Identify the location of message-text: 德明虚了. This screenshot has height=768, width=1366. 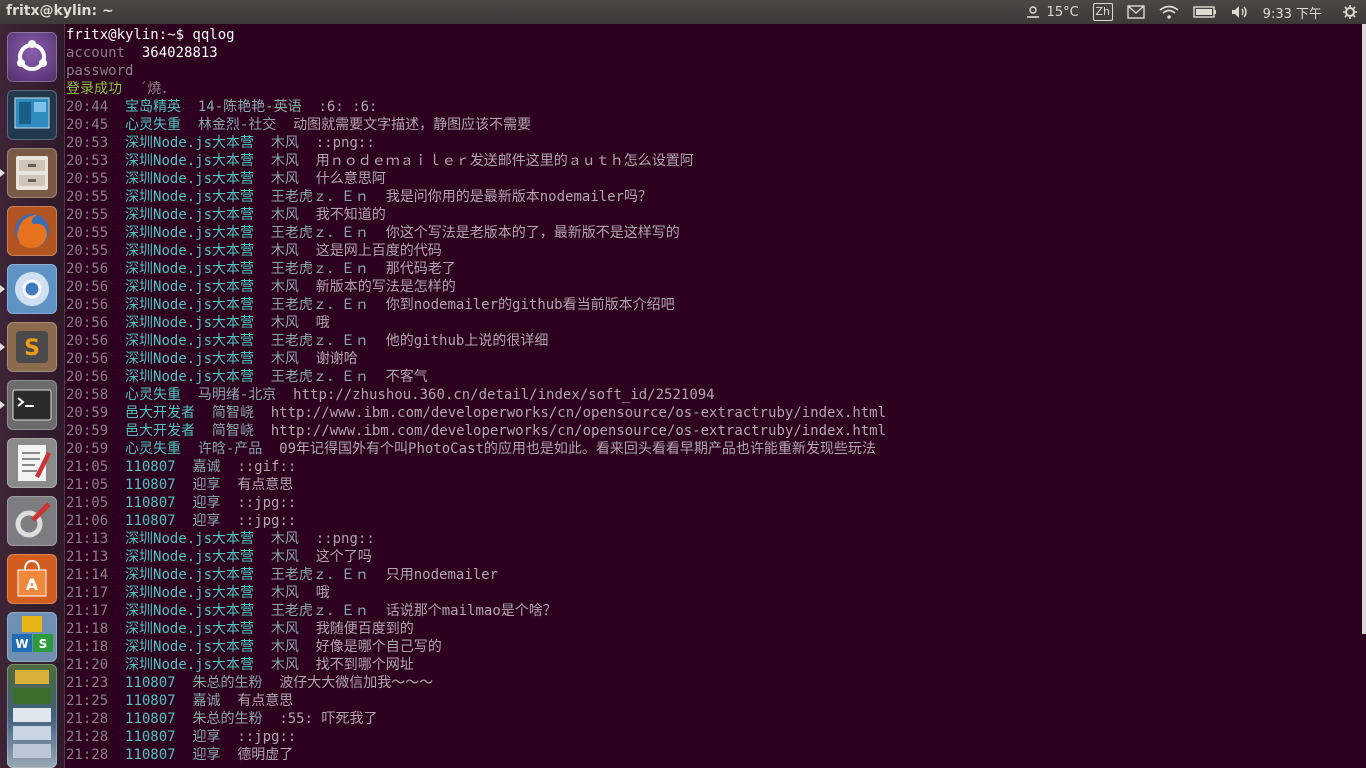
(265, 755).